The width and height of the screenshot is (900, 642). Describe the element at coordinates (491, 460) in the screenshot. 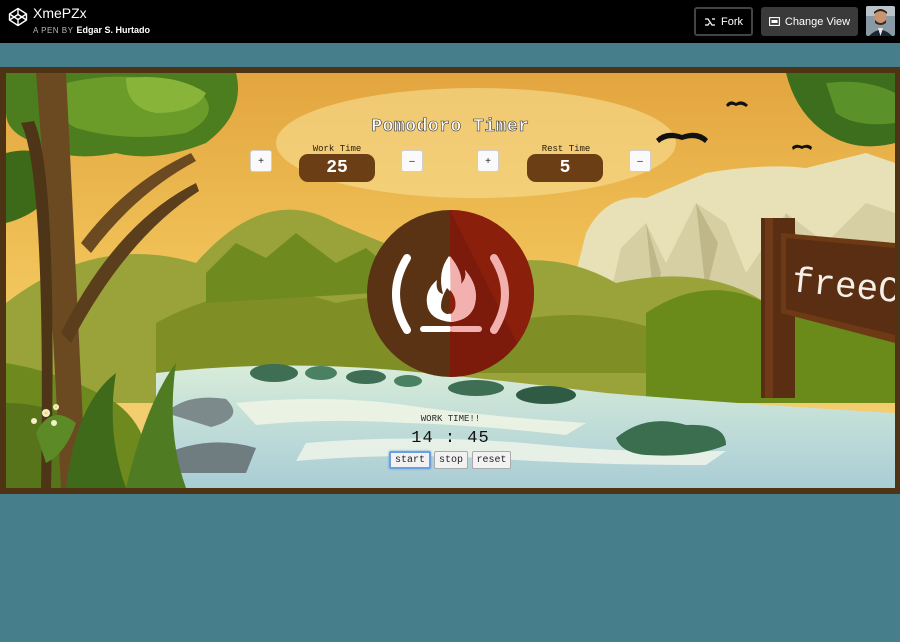

I see `reset-button: reset` at that location.